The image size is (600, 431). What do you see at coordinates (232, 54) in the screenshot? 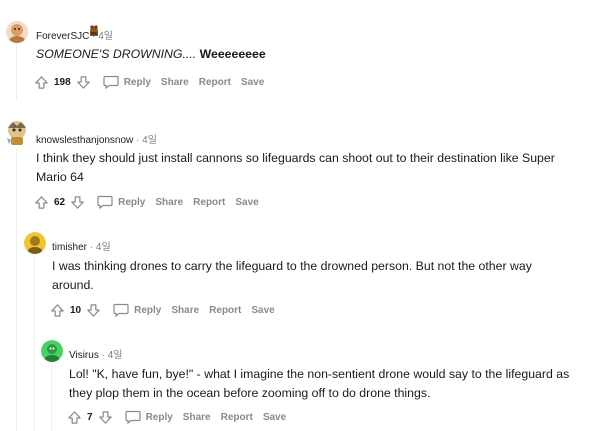
I see `comment-text-bold: Weeeeeeee` at bounding box center [232, 54].